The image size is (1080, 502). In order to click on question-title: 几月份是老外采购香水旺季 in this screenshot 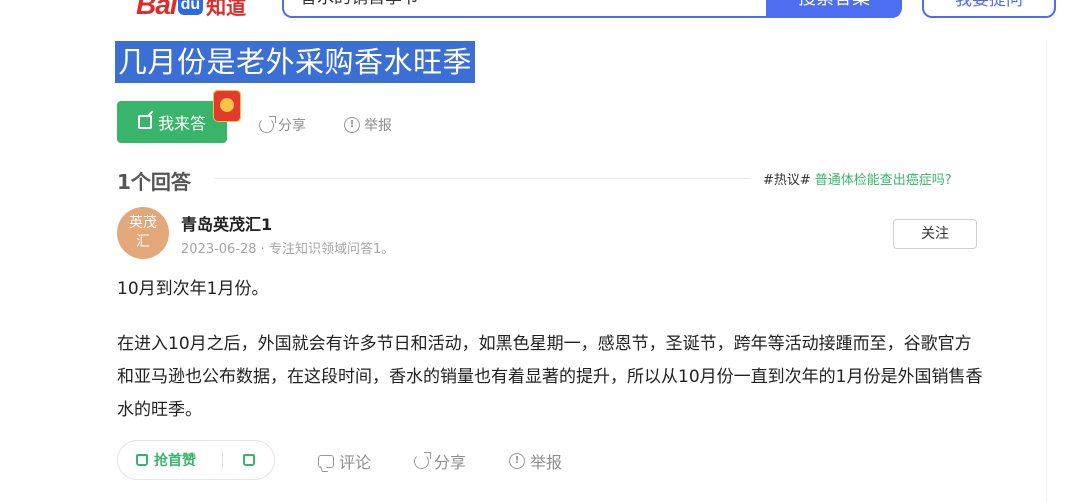, I will do `click(295, 62)`.